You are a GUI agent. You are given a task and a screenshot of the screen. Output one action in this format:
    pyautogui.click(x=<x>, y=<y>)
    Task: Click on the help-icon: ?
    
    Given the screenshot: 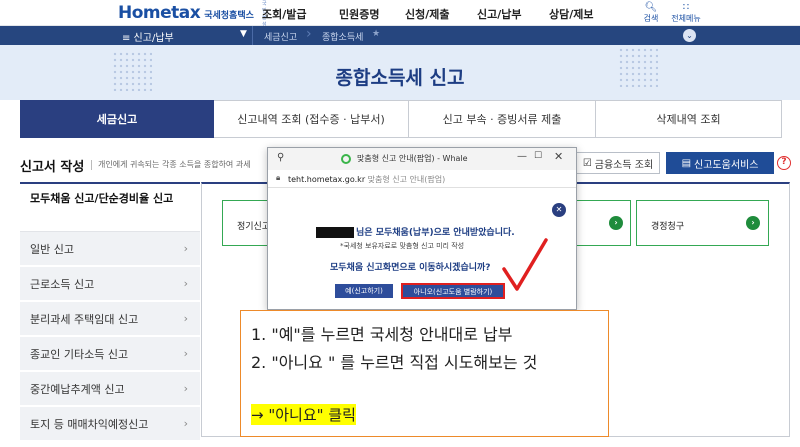 What is the action you would take?
    pyautogui.click(x=784, y=163)
    